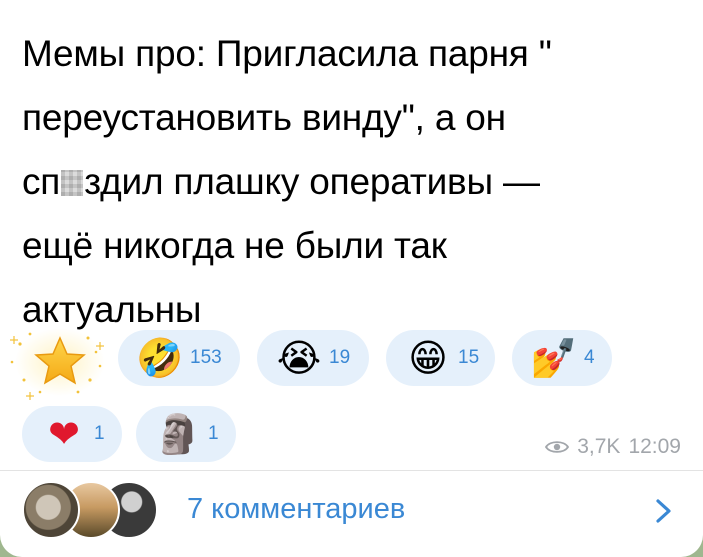 The image size is (703, 557). Describe the element at coordinates (178, 434) in the screenshot. I see `moai-icon: 🗿` at that location.